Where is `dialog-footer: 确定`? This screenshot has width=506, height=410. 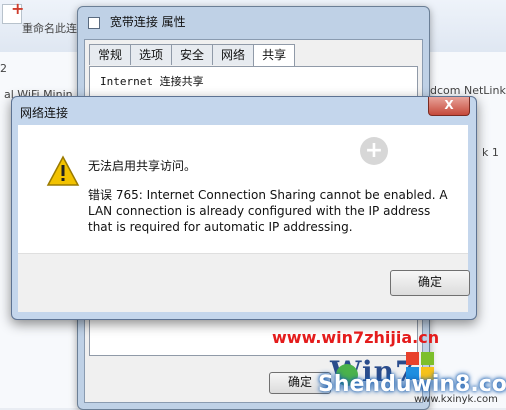
dialog-footer: 确定 is located at coordinates (244, 282).